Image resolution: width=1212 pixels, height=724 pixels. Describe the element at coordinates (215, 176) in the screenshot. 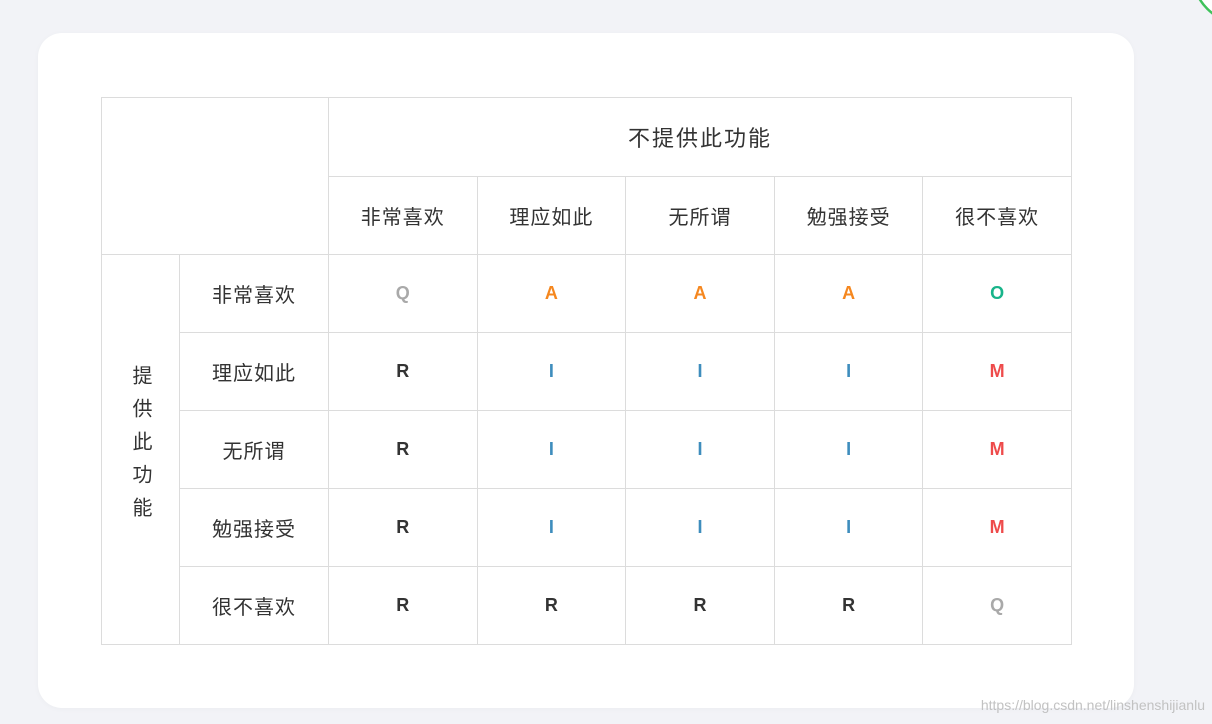

I see `corner-cell` at that location.